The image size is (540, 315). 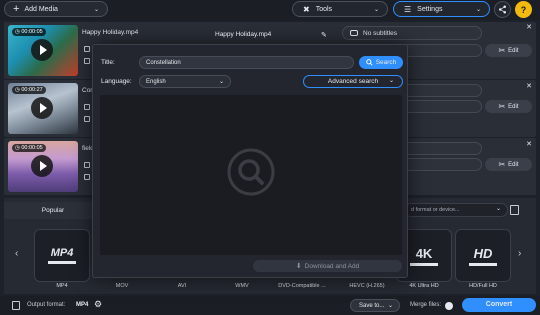 What do you see at coordinates (456, 210) in the screenshot?
I see `format-search-input: d format or device... ⌄` at bounding box center [456, 210].